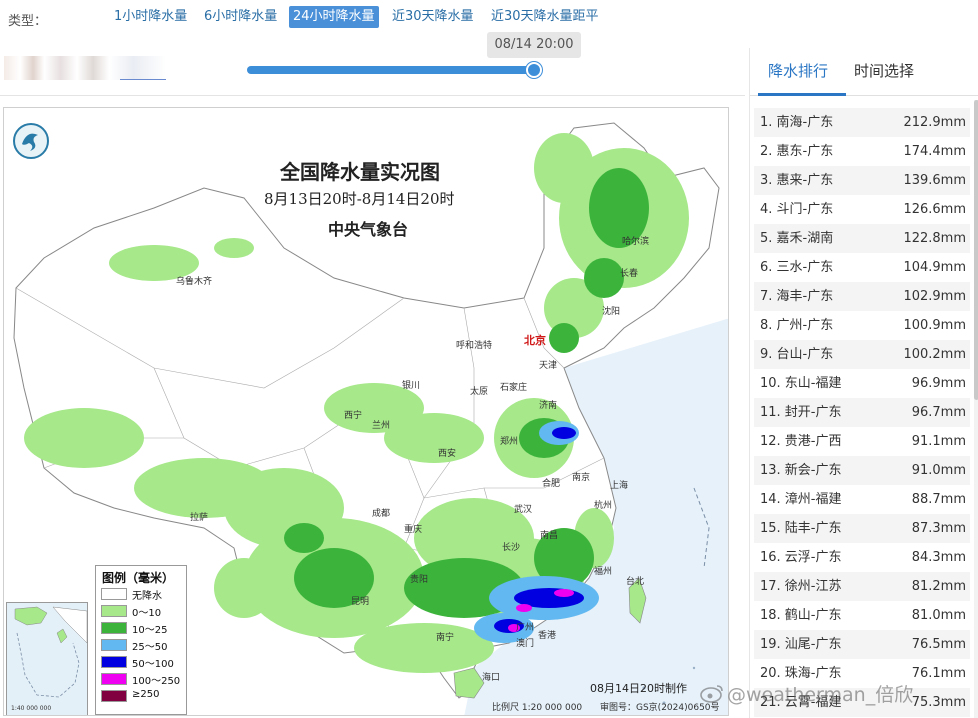  Describe the element at coordinates (433, 17) in the screenshot. I see `tab-30d-precip: 近30天降水量` at that location.